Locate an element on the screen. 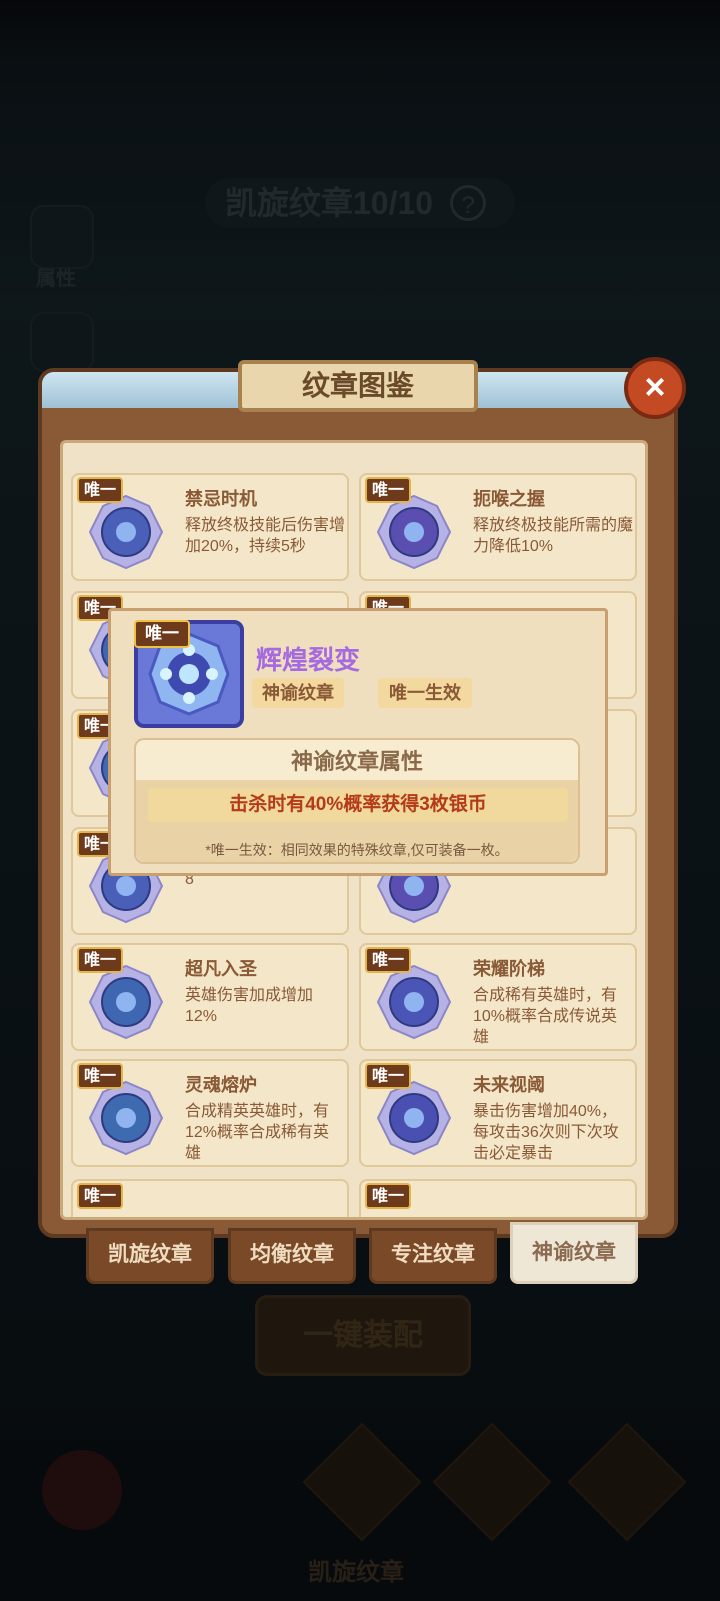 The image size is (720, 1601). emblem-card: 唯一 荣耀阶梯合成稀有英雄时，有10%概率合成传说英雄 is located at coordinates (498, 997).